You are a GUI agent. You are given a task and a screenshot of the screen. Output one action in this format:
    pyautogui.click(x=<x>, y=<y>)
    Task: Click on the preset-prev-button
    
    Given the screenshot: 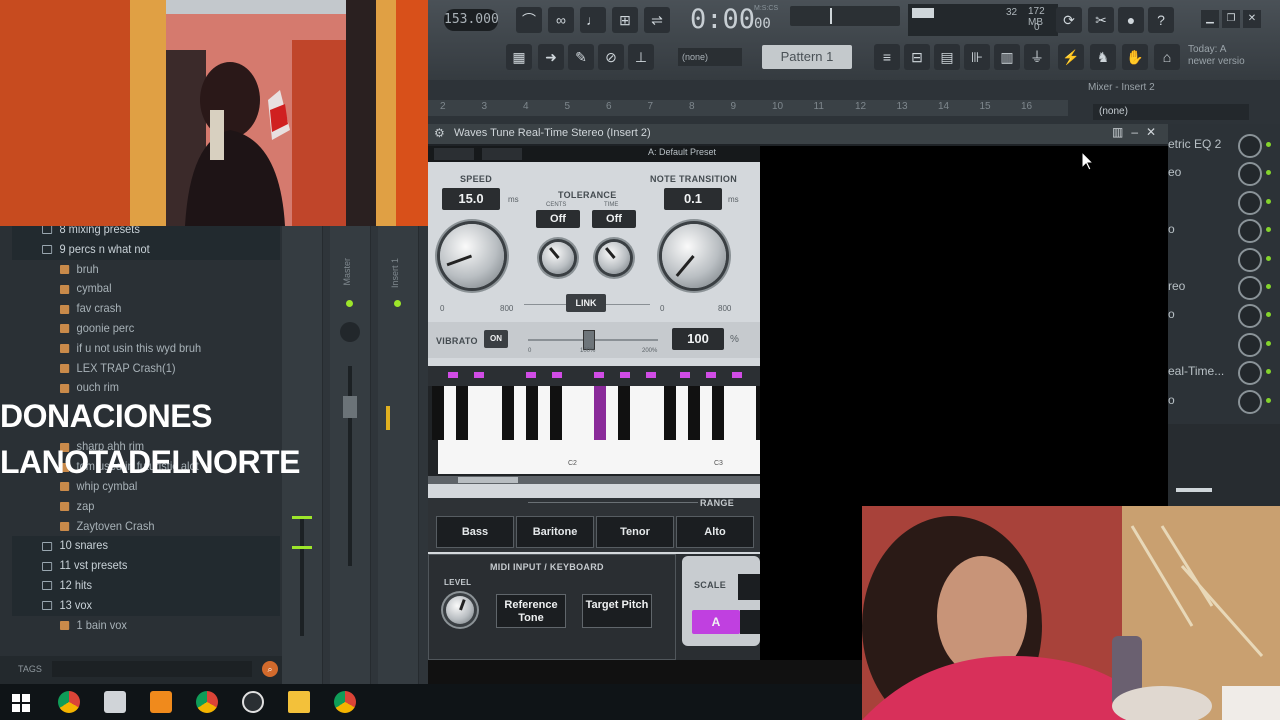 What is the action you would take?
    pyautogui.click(x=454, y=154)
    